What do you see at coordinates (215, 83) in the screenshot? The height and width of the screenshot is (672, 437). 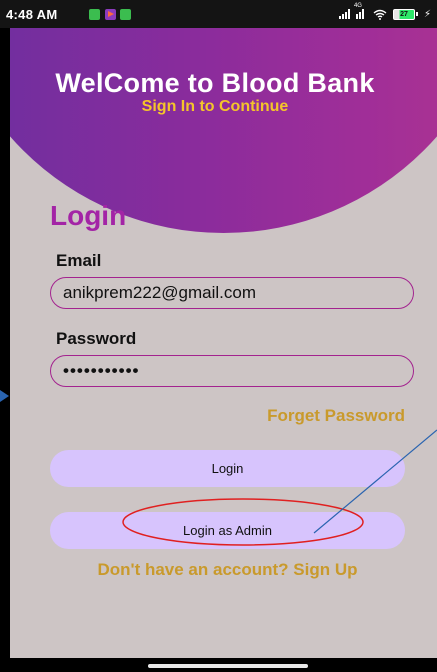 I see `welcome-title: WelCome to Blood Bank` at bounding box center [215, 83].